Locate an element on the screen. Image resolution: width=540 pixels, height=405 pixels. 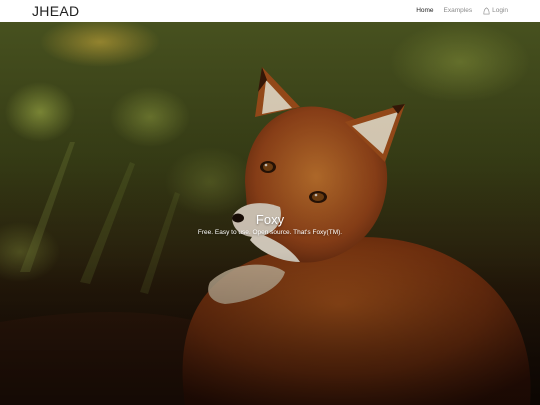
login-label: Login is located at coordinates (500, 10).